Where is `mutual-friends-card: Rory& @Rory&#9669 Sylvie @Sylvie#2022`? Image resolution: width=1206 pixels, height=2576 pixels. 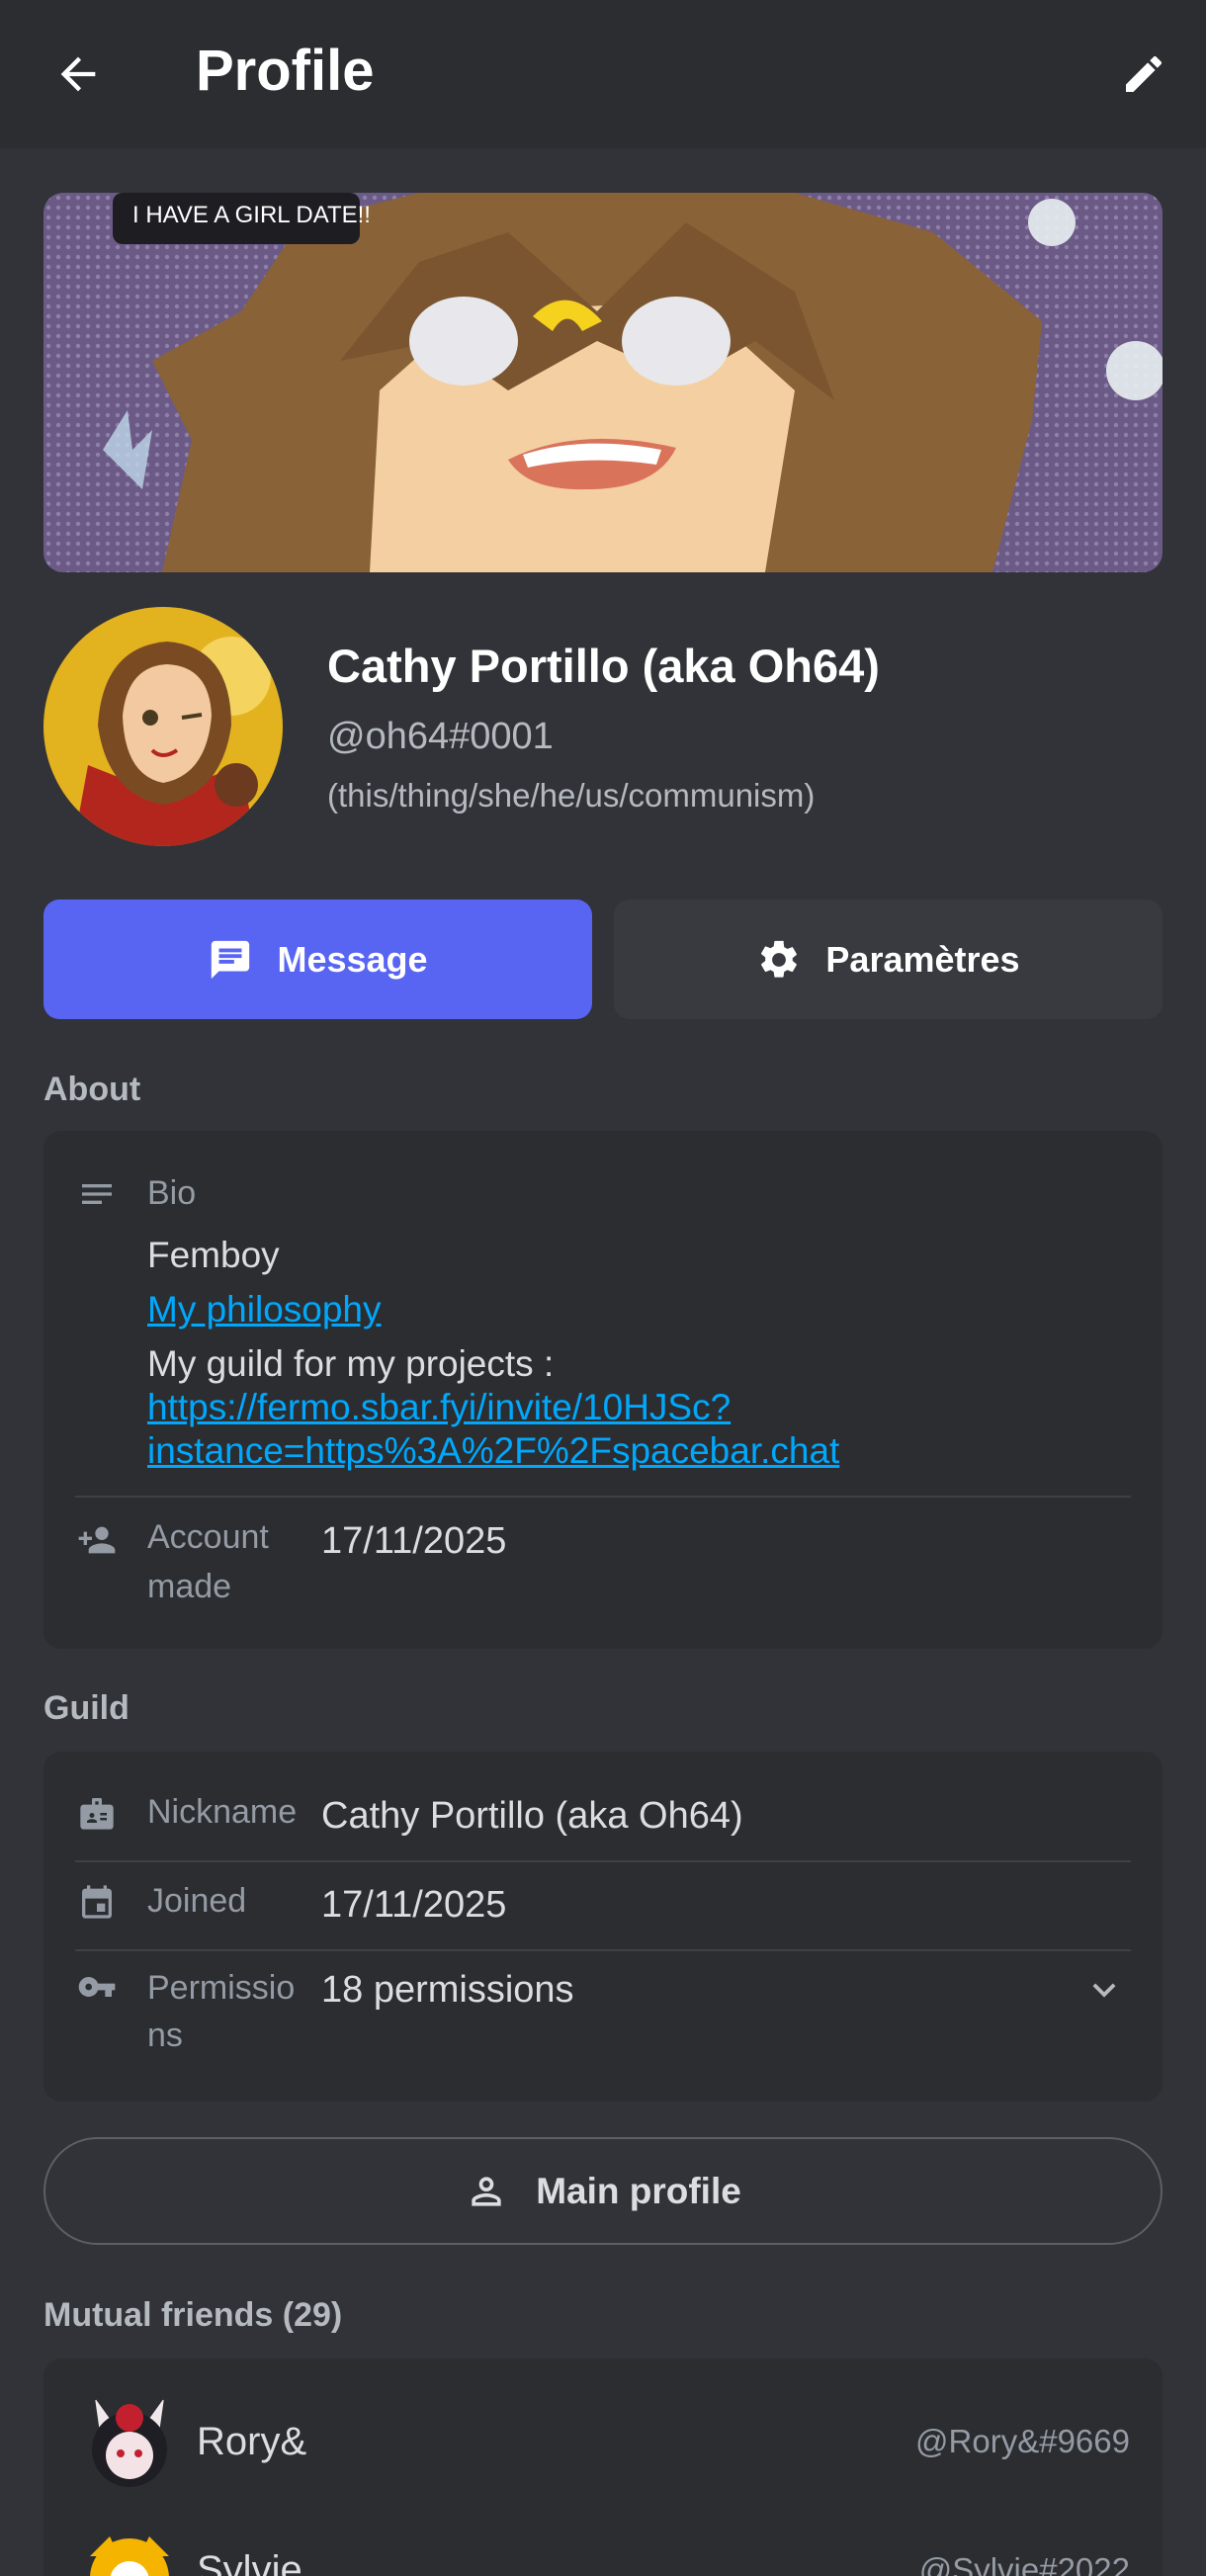 mutual-friends-card: Rory& @Rory&#9669 Sylvie @Sylvie#2022 is located at coordinates (603, 2467).